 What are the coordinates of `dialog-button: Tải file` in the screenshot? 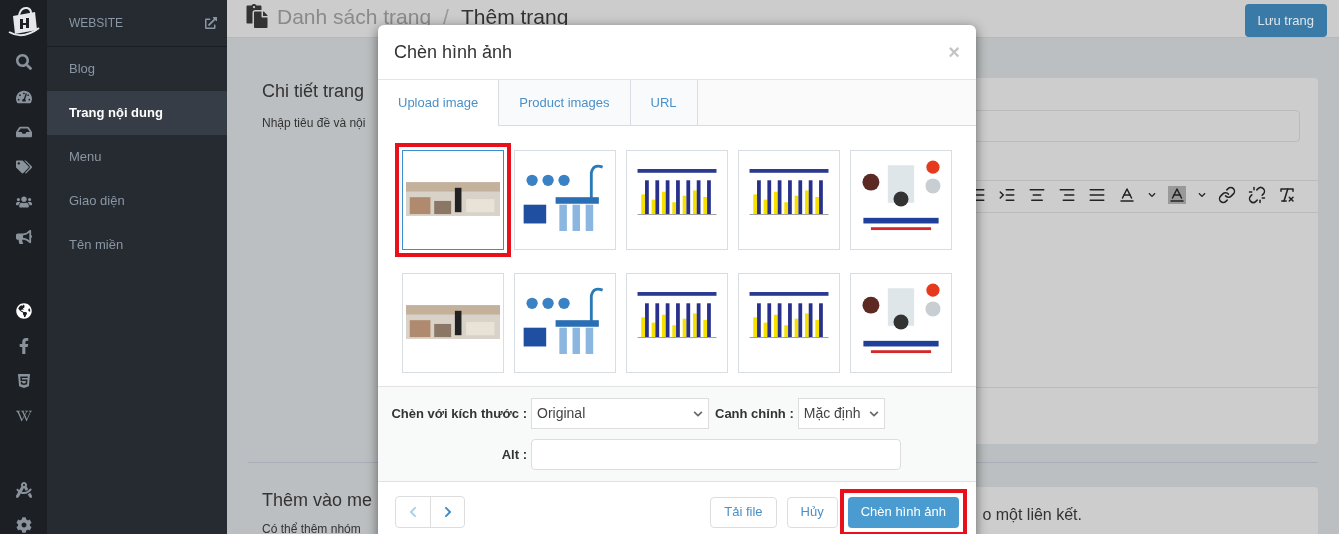 It's located at (743, 512).